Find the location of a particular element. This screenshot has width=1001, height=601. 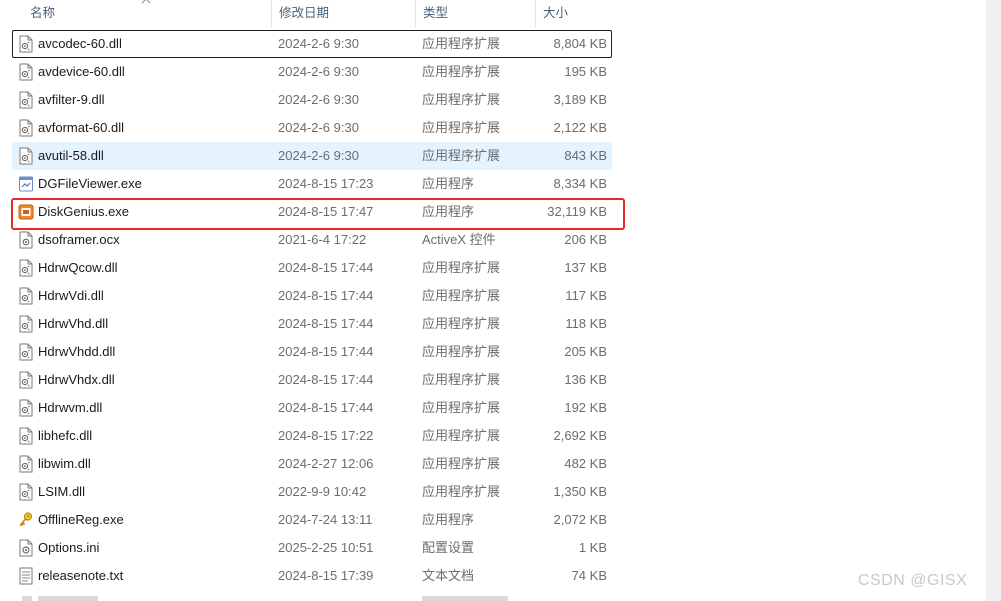

txt-file-icon is located at coordinates (26, 576).